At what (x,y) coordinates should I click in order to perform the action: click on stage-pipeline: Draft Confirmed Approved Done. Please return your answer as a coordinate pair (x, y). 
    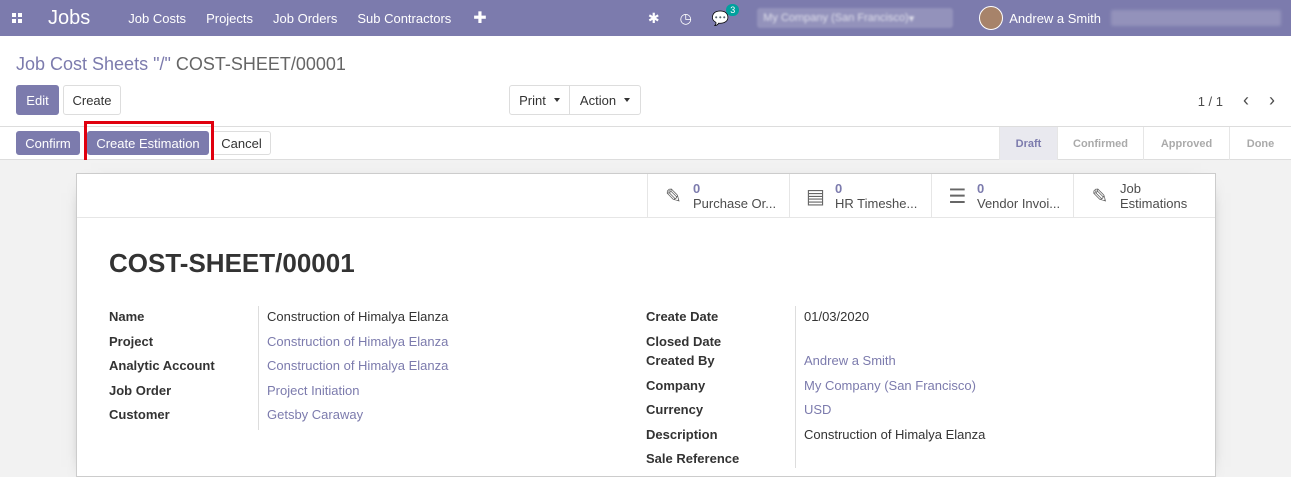
    Looking at the image, I should click on (1145, 143).